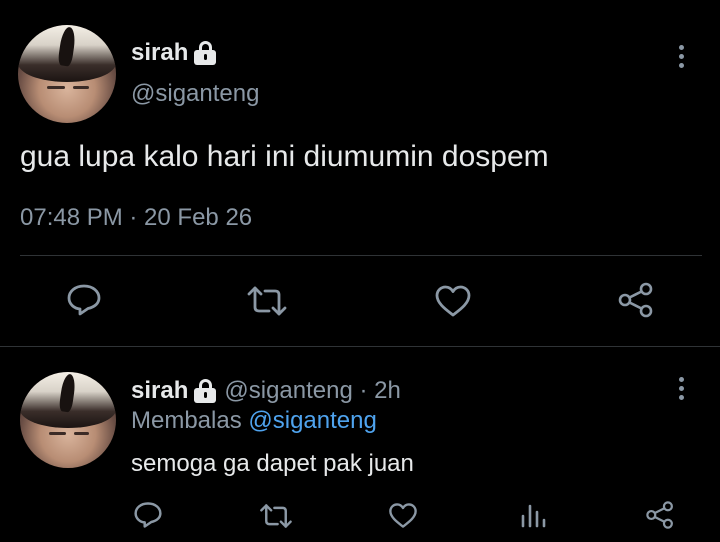 This screenshot has width=720, height=542. What do you see at coordinates (360, 346) in the screenshot?
I see `section-divider` at bounding box center [360, 346].